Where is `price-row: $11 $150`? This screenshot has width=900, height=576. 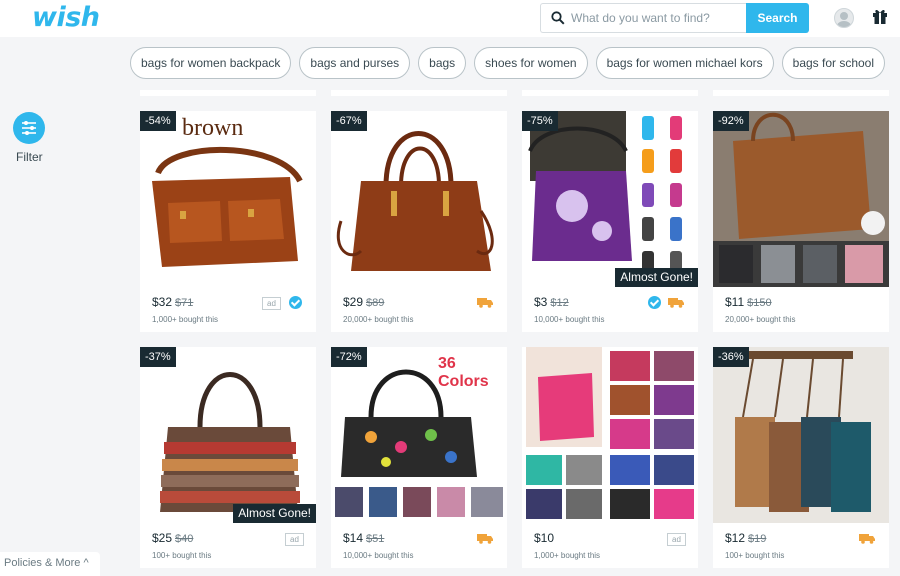 price-row: $11 $150 is located at coordinates (748, 302).